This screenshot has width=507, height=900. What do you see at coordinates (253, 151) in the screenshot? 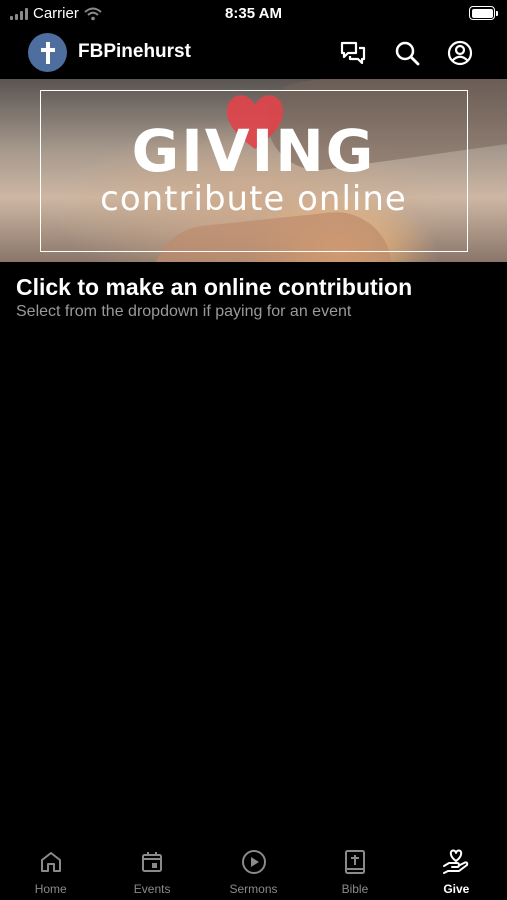
I see `banner-title: GIVING` at bounding box center [253, 151].